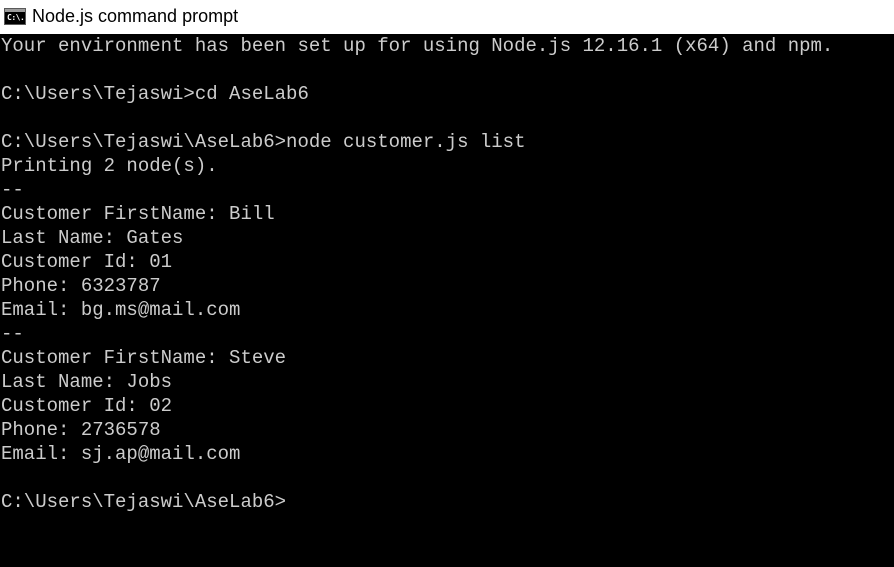  Describe the element at coordinates (92, 238) in the screenshot. I see `console-line: Last Name: Gates` at that location.